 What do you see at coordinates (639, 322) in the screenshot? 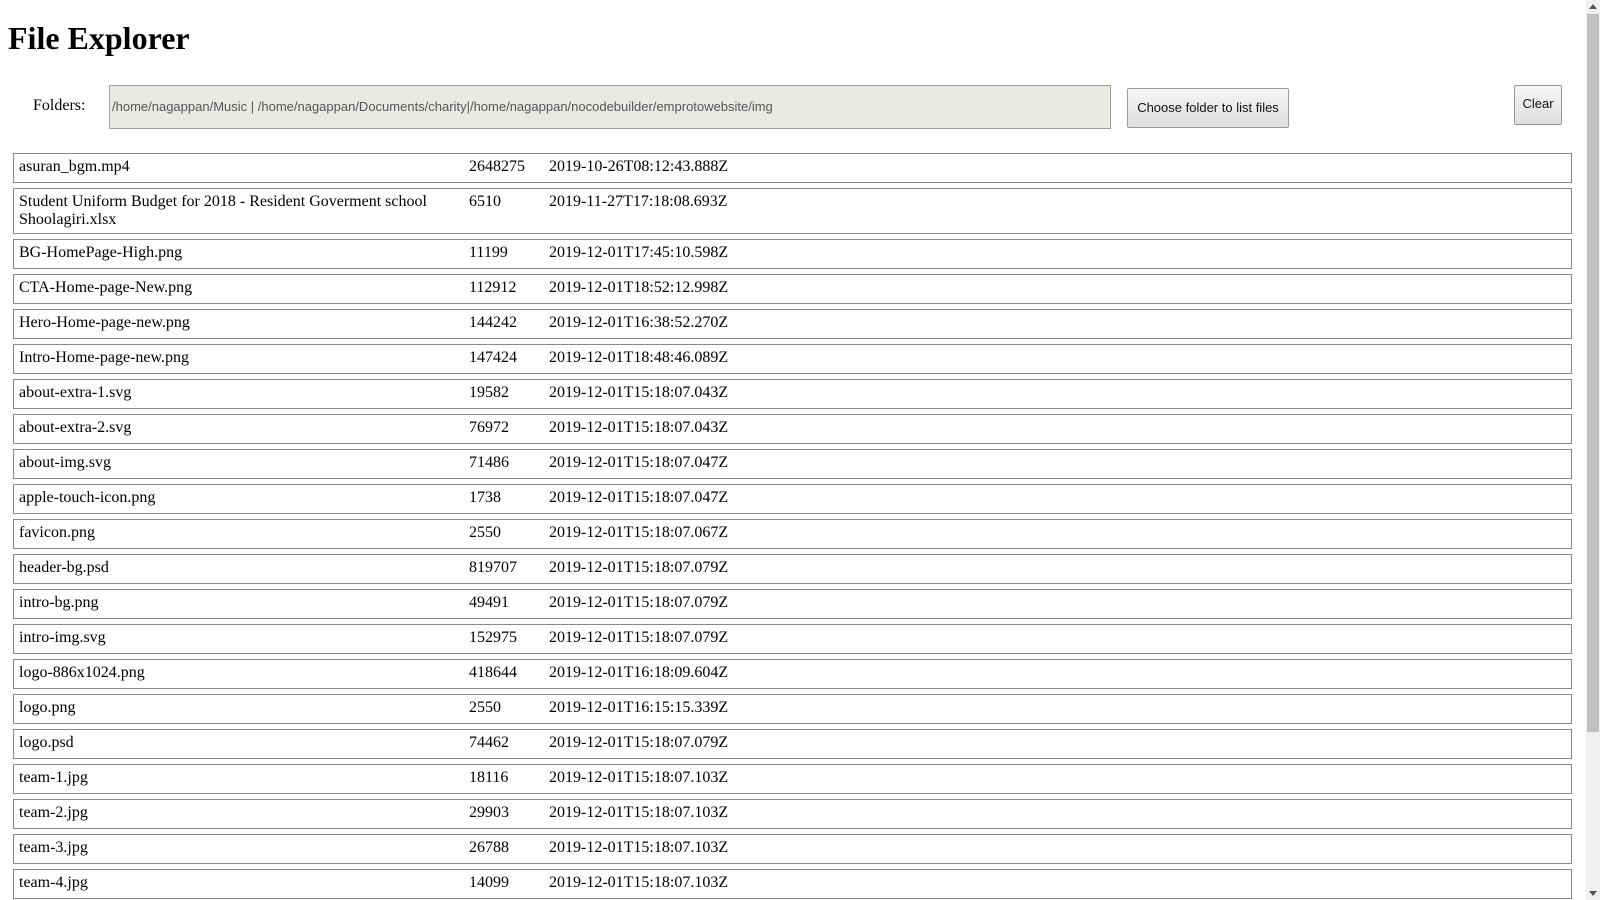
I see `file-date: 2019-12-01T16:38:52.270Z` at bounding box center [639, 322].